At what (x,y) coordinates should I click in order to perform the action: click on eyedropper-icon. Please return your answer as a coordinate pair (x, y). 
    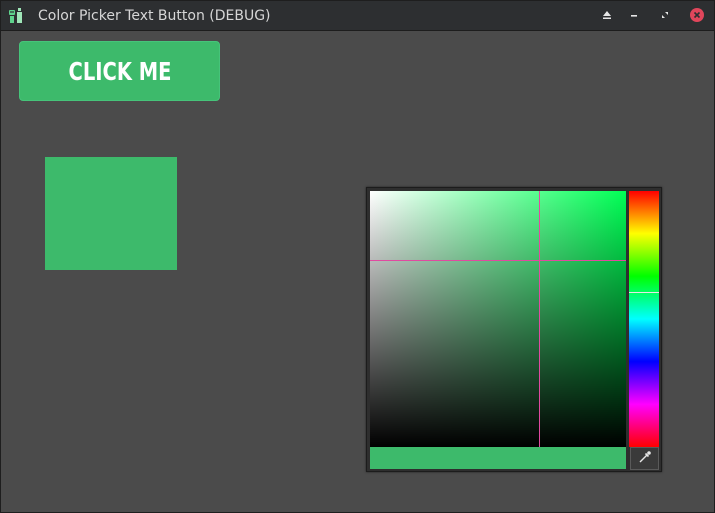
    Looking at the image, I should click on (645, 458).